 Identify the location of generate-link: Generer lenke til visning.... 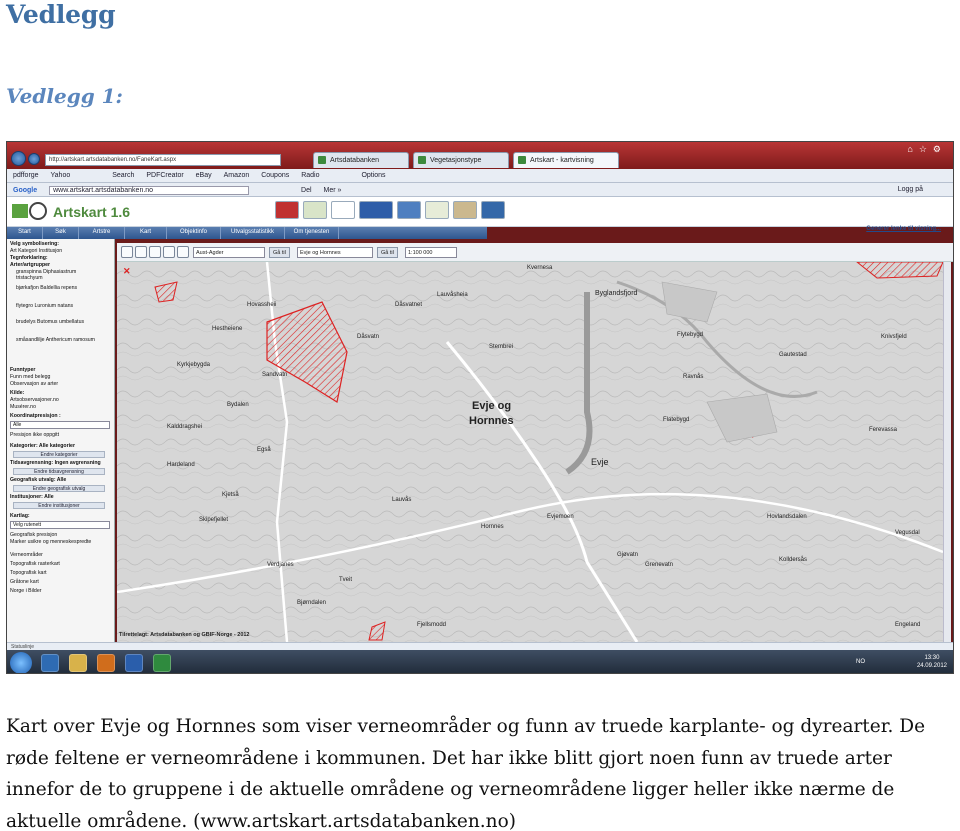
(903, 229).